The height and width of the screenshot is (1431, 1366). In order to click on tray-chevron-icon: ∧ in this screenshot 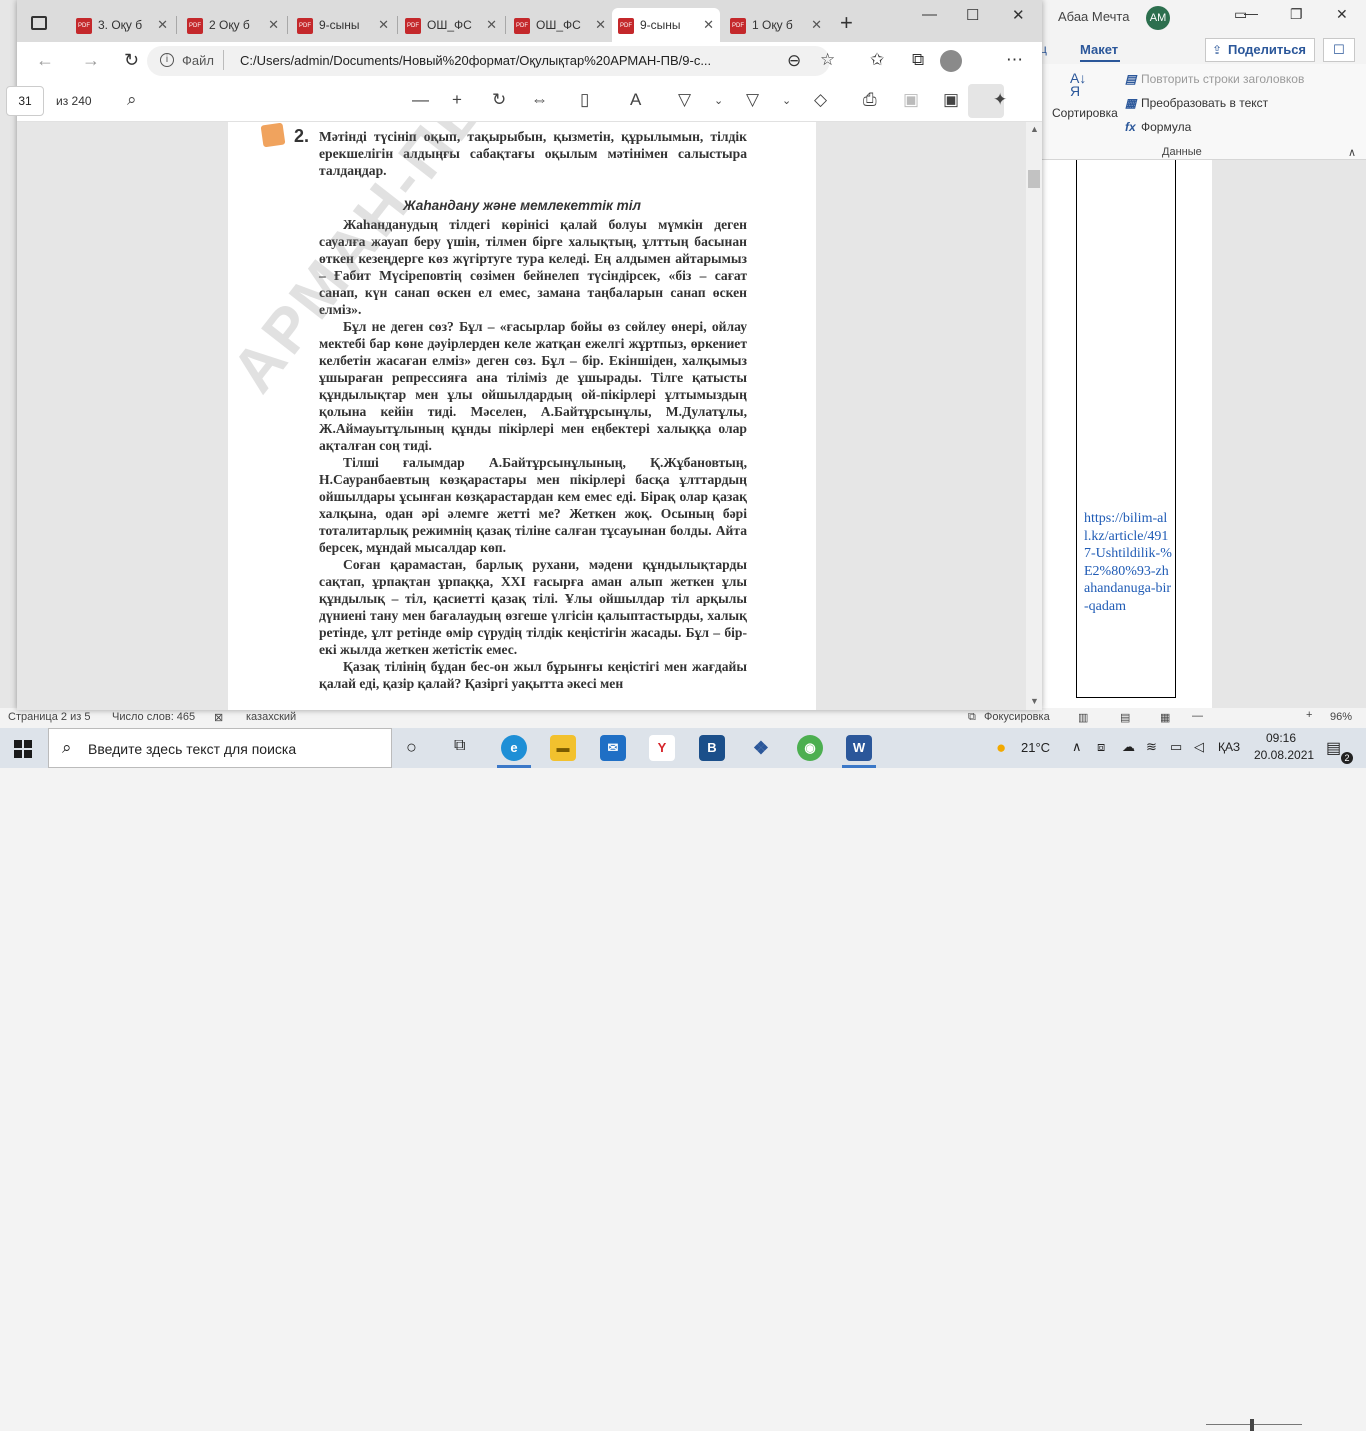, I will do `click(1077, 747)`.